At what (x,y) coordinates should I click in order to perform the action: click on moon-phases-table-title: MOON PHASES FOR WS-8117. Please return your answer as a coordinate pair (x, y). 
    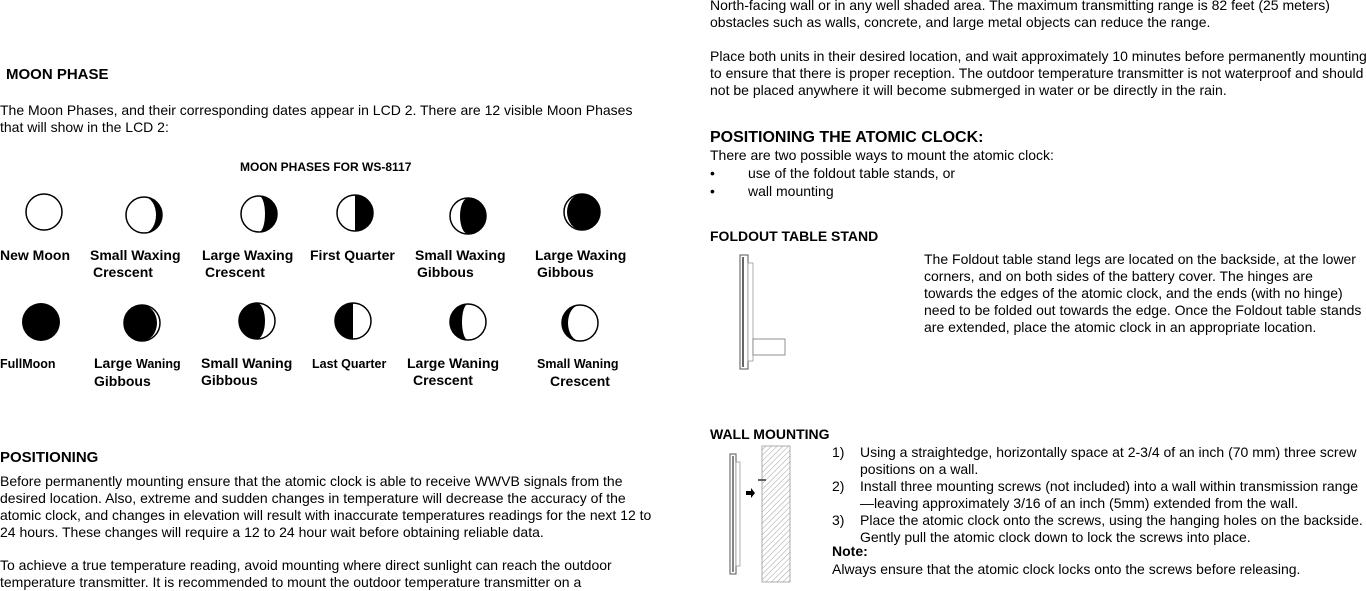
    Looking at the image, I should click on (326, 167).